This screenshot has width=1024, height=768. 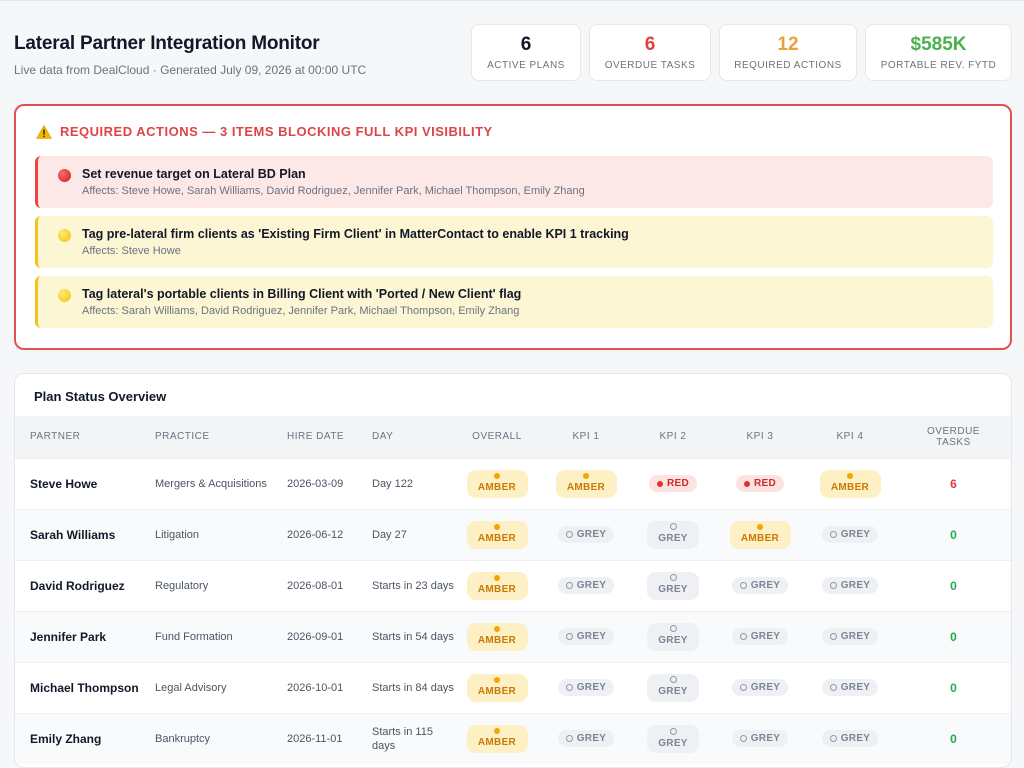 I want to click on cell-hire-date: 2026-08-01, so click(x=315, y=585).